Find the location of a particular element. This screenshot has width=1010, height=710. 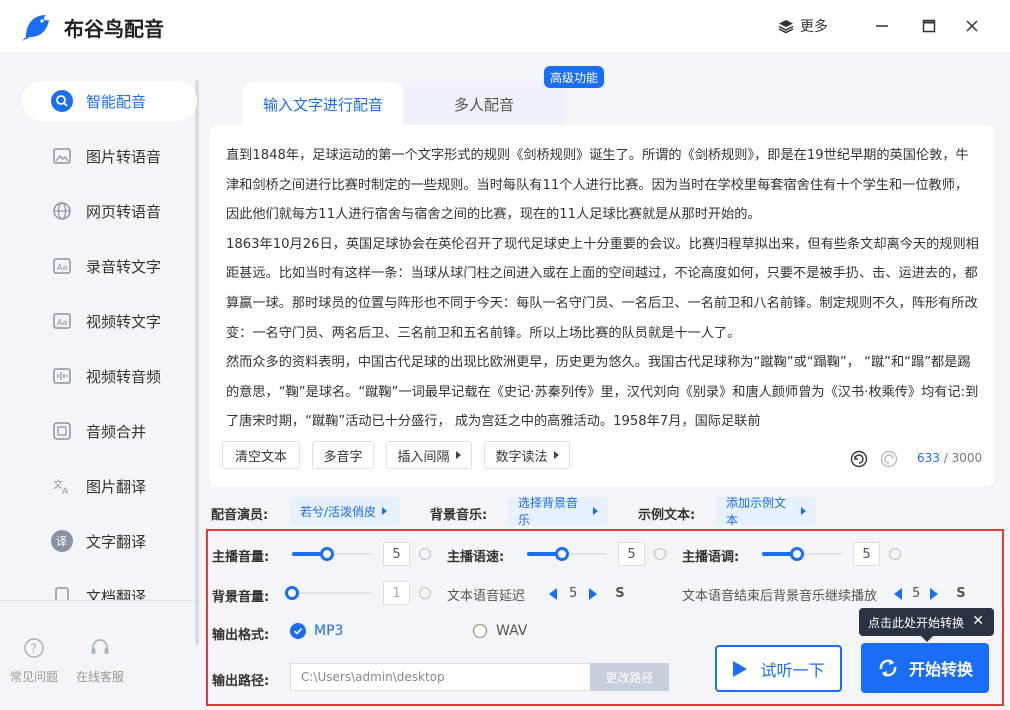

text-aa-icon: Aa is located at coordinates (62, 266).